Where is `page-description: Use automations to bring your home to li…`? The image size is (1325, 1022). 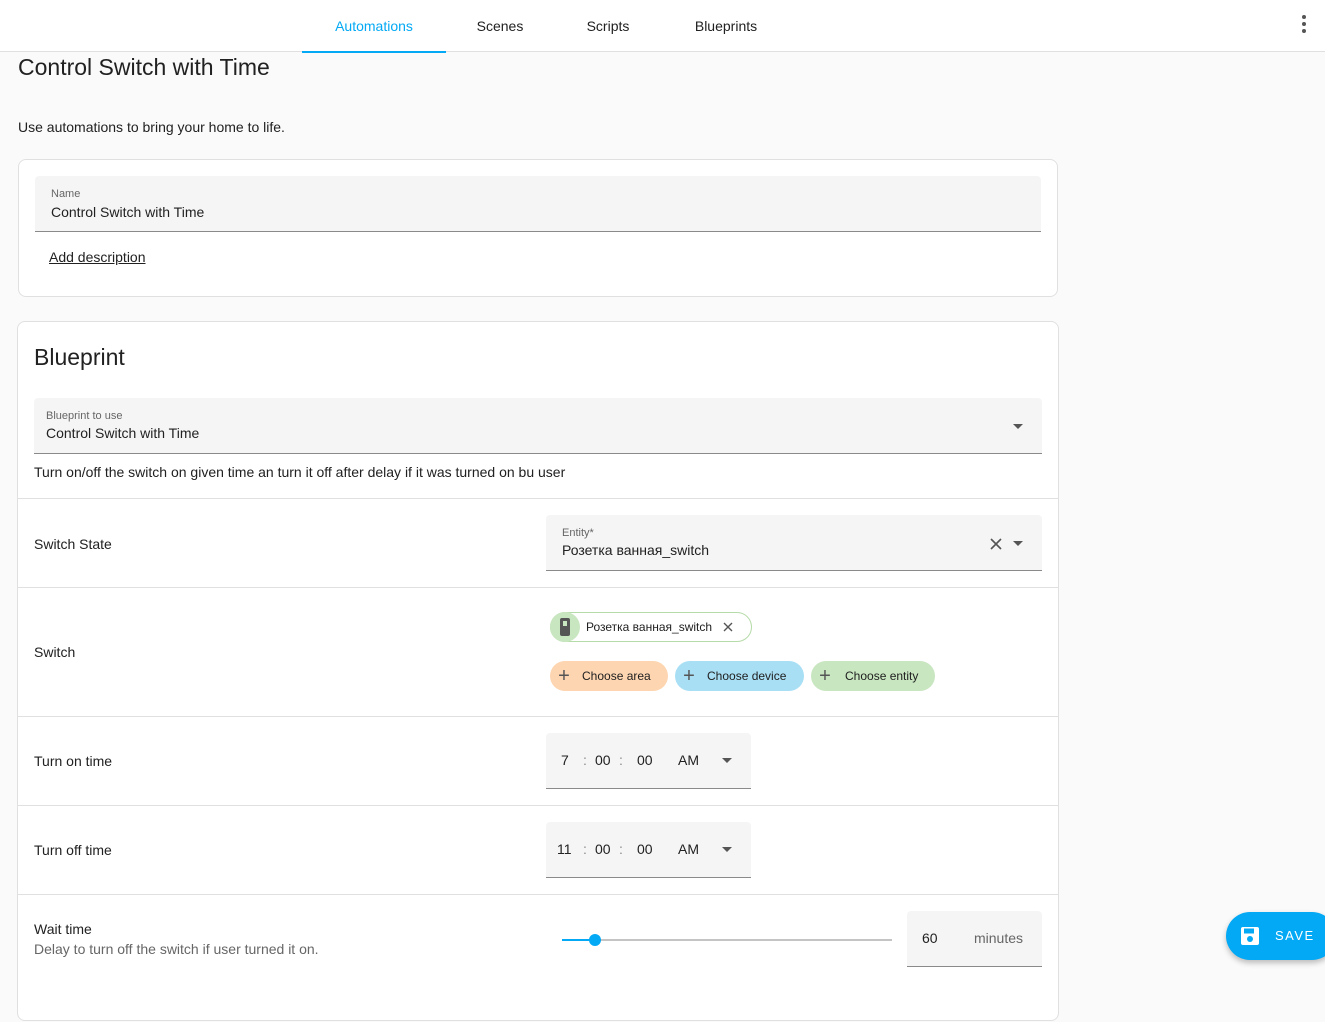 page-description: Use automations to bring your home to li… is located at coordinates (151, 127).